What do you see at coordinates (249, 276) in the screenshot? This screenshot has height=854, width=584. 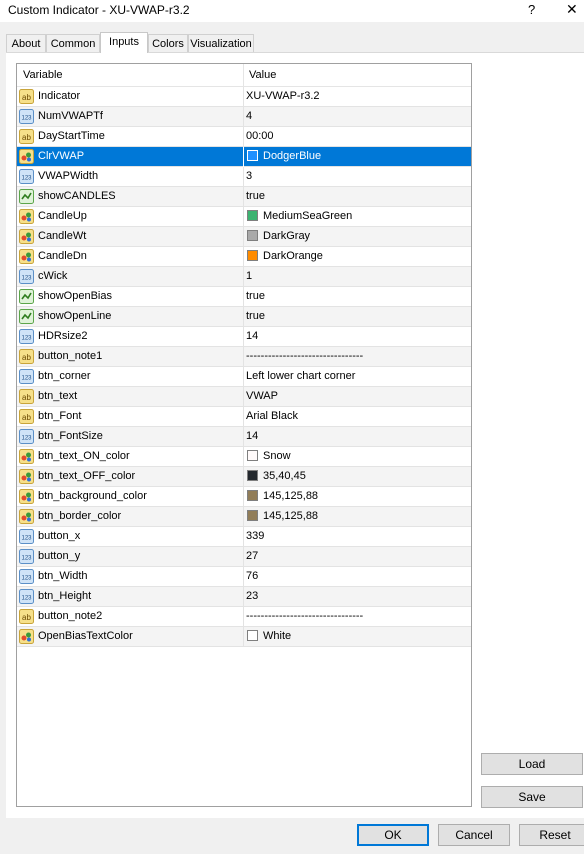 I see `parameter-value: 1` at bounding box center [249, 276].